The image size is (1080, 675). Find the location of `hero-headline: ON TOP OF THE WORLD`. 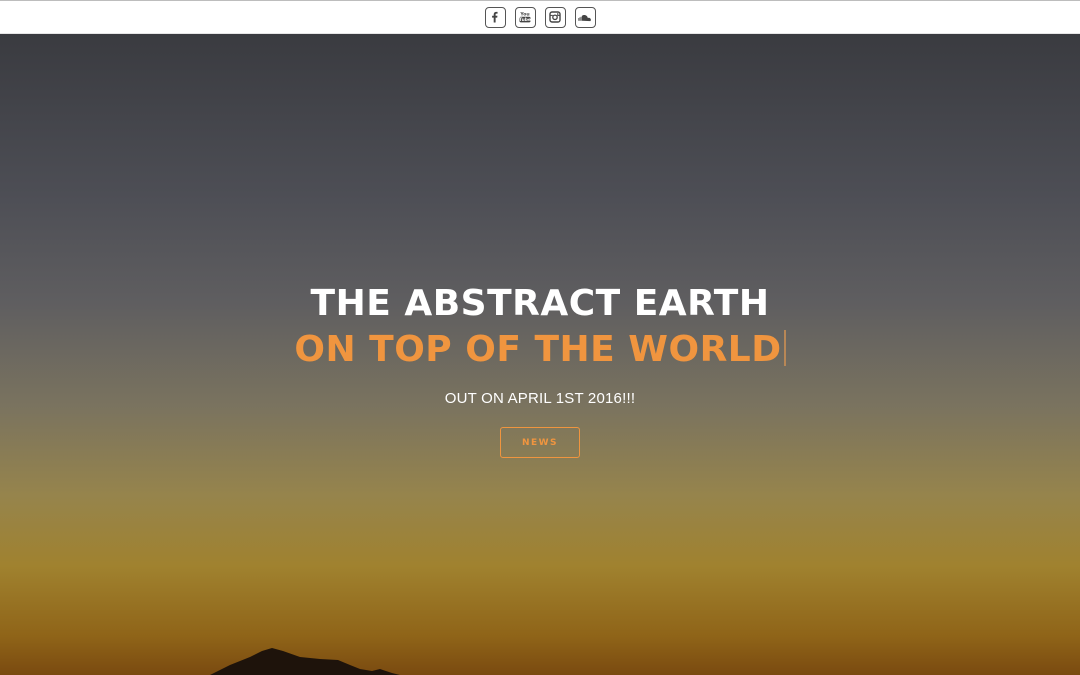

hero-headline: ON TOP OF THE WORLD is located at coordinates (540, 350).